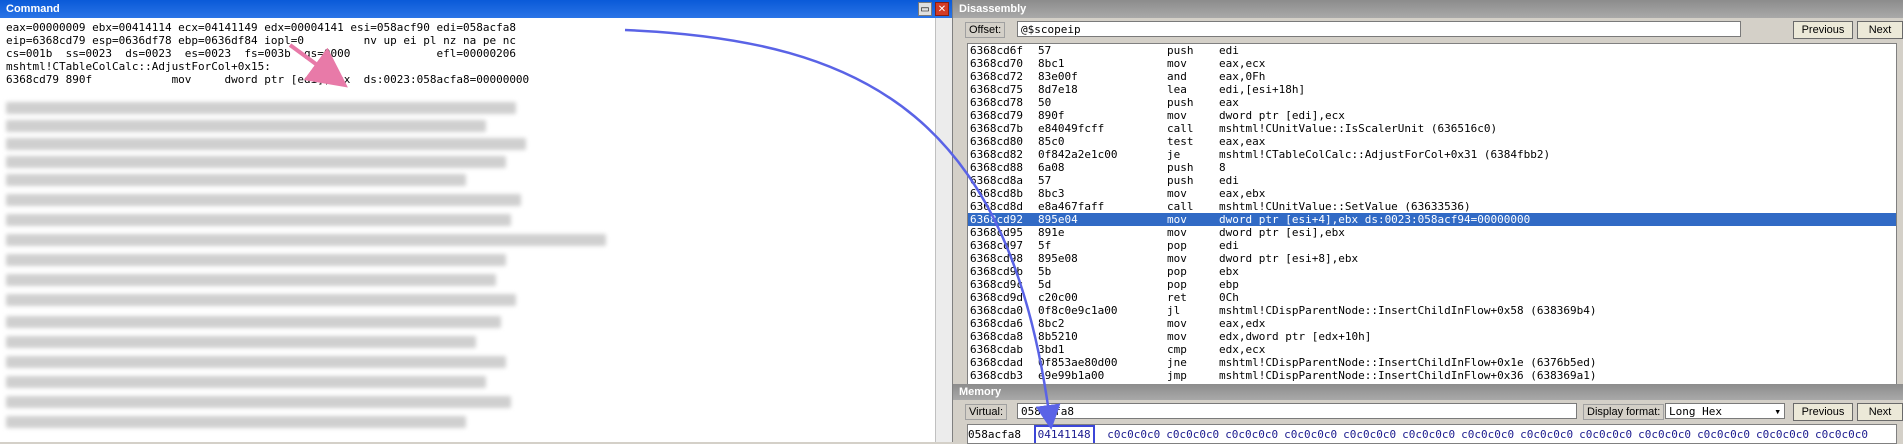 The width and height of the screenshot is (1903, 444). I want to click on minimize-icon: ▭, so click(925, 9).